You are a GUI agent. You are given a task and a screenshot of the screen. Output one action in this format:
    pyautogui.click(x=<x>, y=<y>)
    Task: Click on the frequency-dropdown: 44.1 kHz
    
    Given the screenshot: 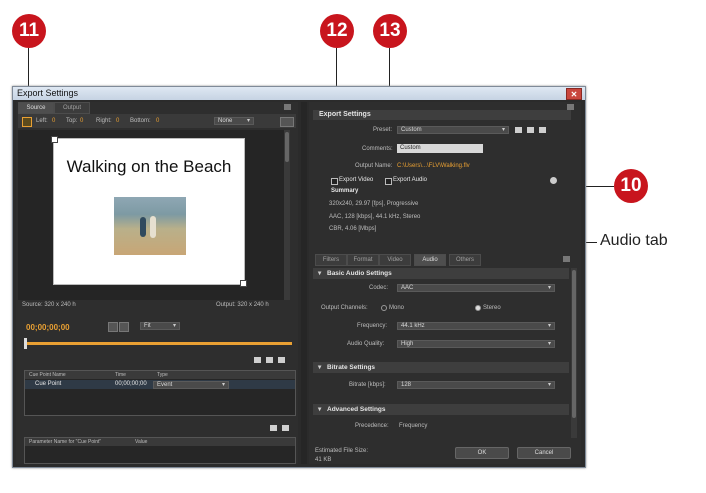 What is the action you would take?
    pyautogui.click(x=476, y=326)
    